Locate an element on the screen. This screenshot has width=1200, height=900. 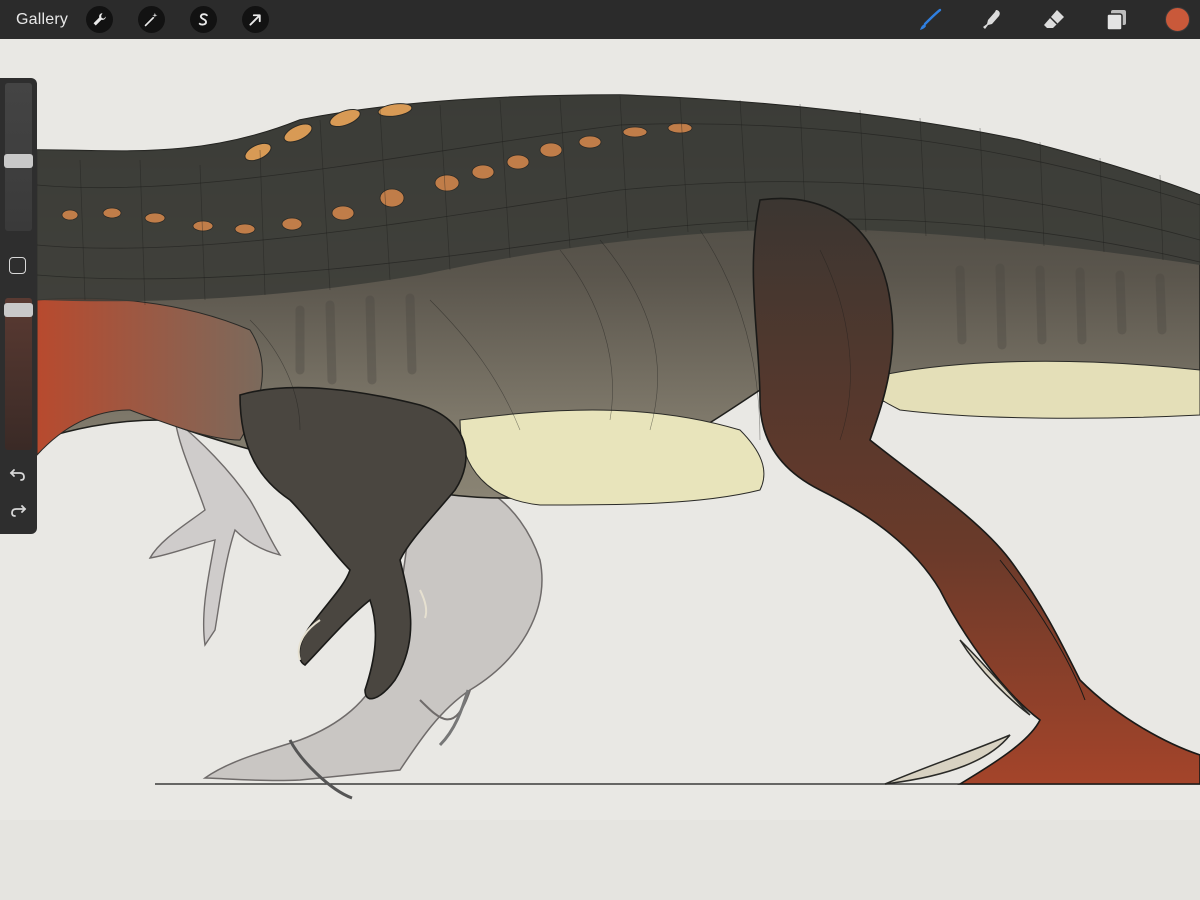
transform-button is located at coordinates (256, 19).